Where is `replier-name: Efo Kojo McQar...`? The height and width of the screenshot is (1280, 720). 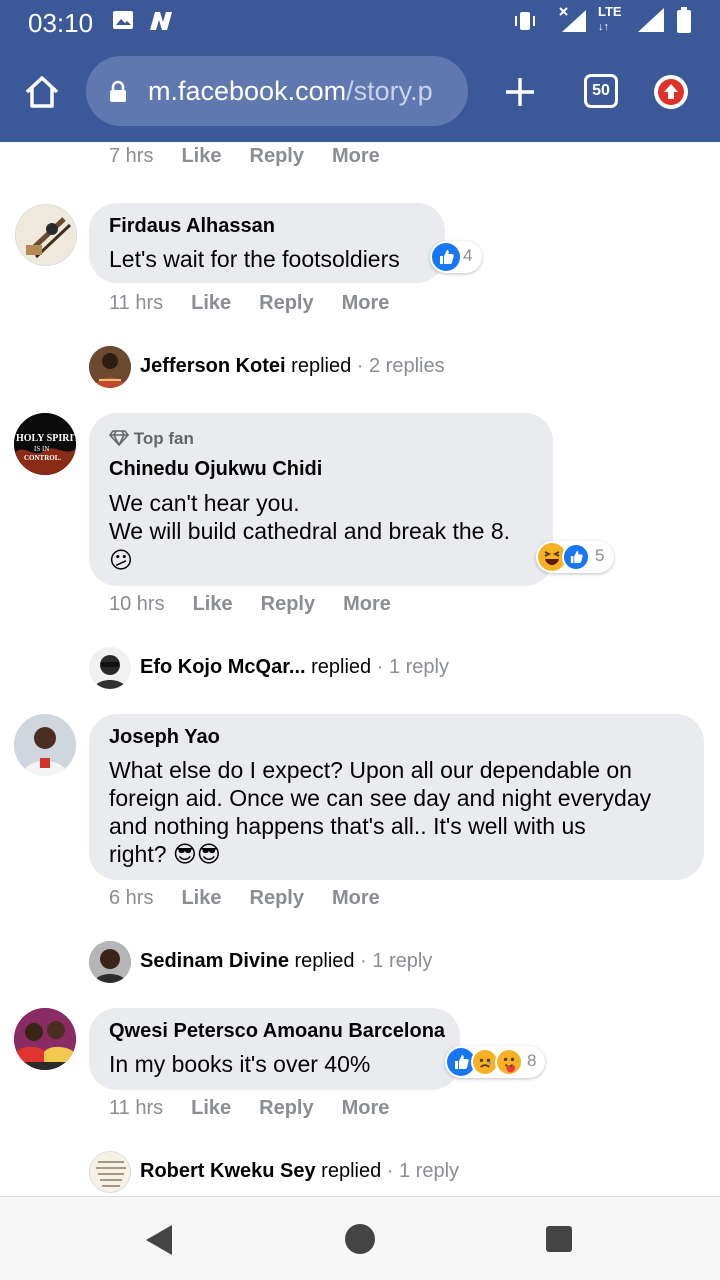 replier-name: Efo Kojo McQar... is located at coordinates (223, 667).